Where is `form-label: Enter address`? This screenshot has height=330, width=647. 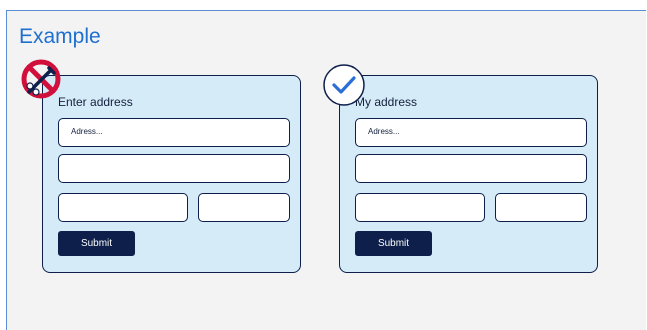
form-label: Enter address is located at coordinates (95, 102).